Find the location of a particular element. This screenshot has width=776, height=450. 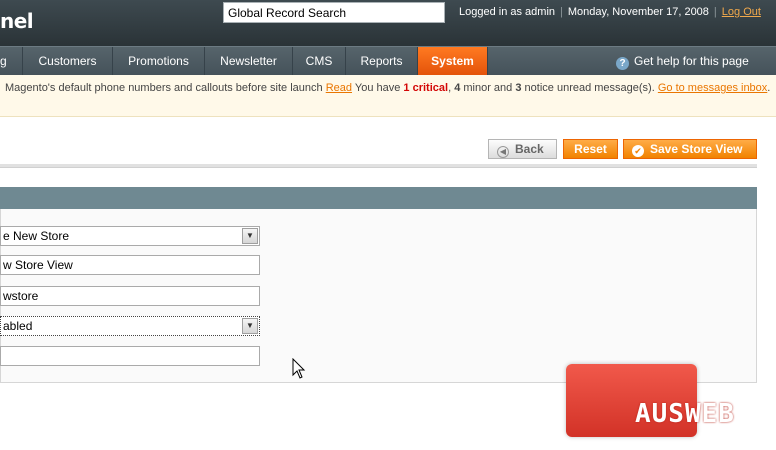

notice-text: , is located at coordinates (450, 88).